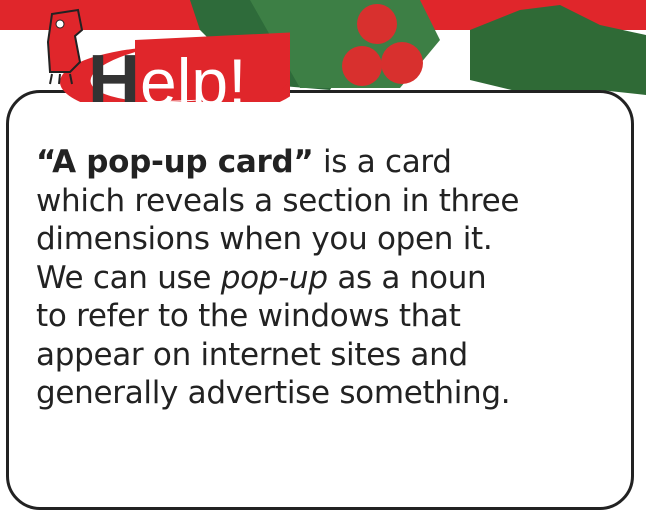  Describe the element at coordinates (114, 71) in the screenshot. I see `logo-h: H` at that location.